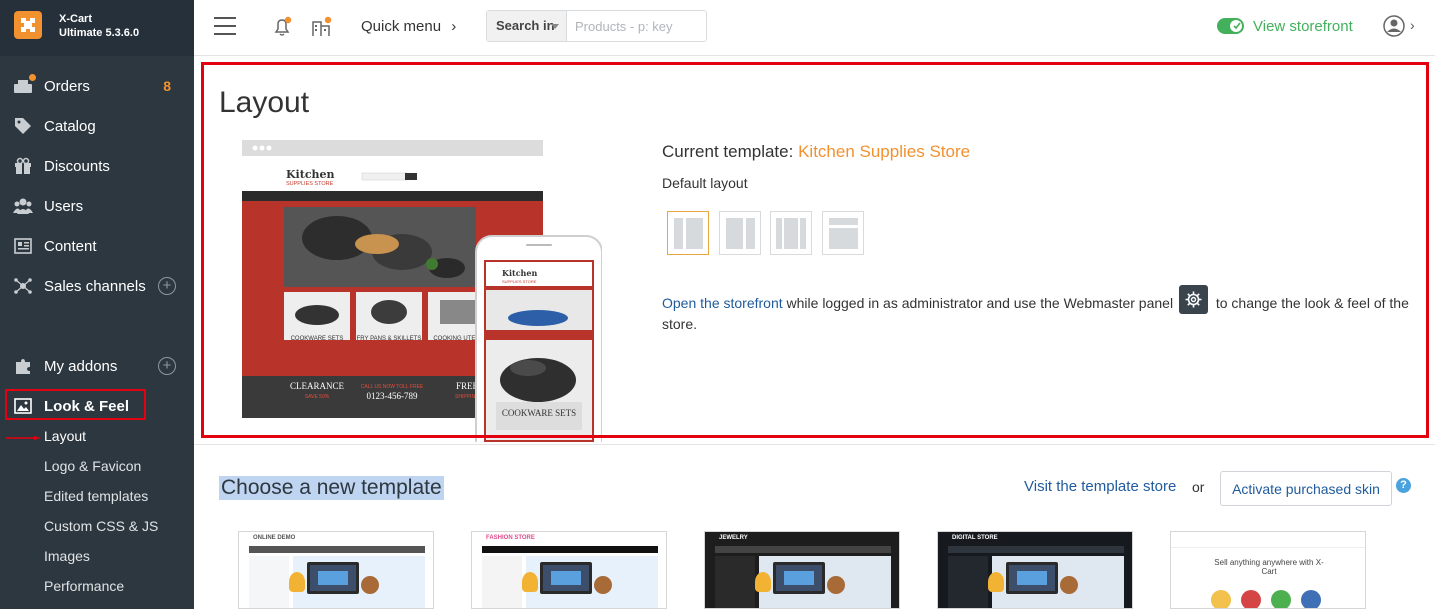  I want to click on preview-mobile-product: COOKWARE SETS, so click(539, 413).